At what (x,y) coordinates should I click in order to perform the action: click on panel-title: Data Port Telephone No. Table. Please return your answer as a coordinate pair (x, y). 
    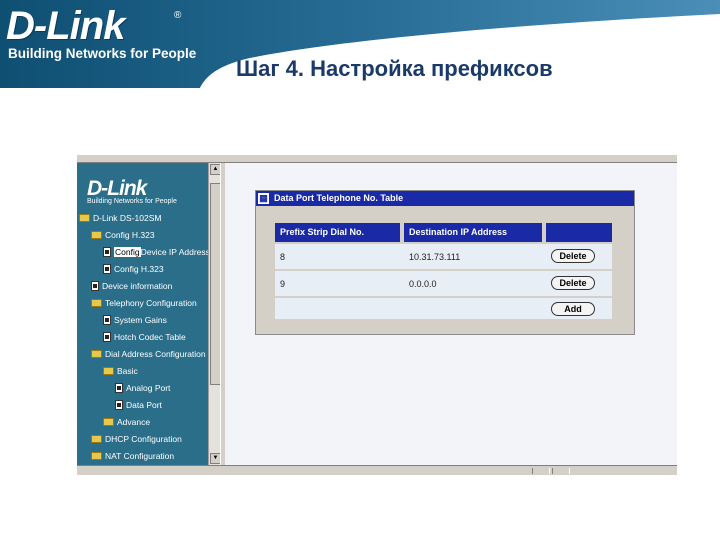
    Looking at the image, I should click on (339, 198).